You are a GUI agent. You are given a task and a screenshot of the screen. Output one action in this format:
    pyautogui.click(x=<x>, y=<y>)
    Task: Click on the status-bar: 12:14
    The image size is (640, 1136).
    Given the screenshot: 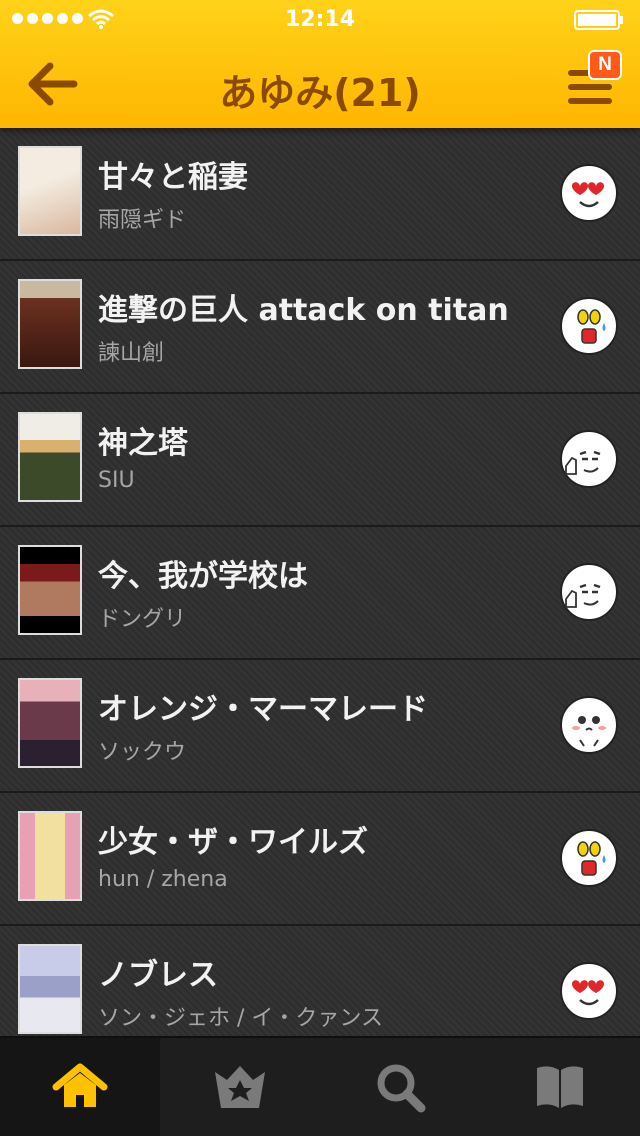 What is the action you would take?
    pyautogui.click(x=320, y=20)
    